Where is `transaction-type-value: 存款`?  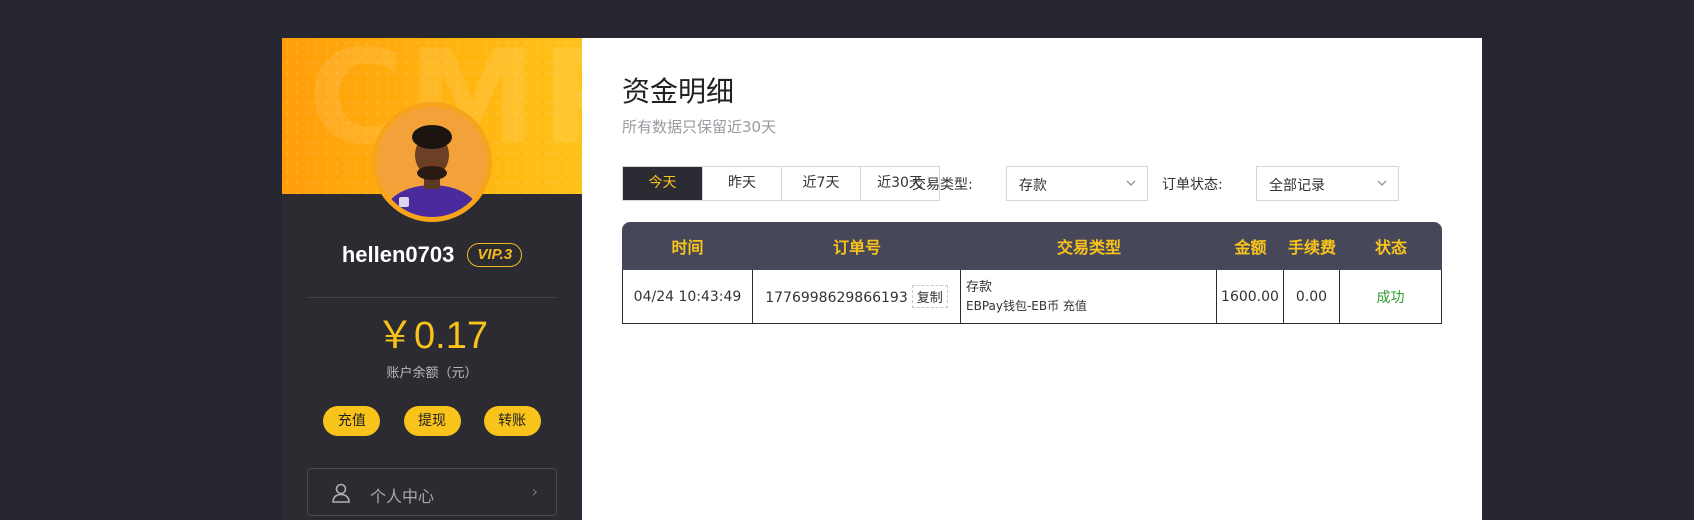
transaction-type-value: 存款 is located at coordinates (1033, 186).